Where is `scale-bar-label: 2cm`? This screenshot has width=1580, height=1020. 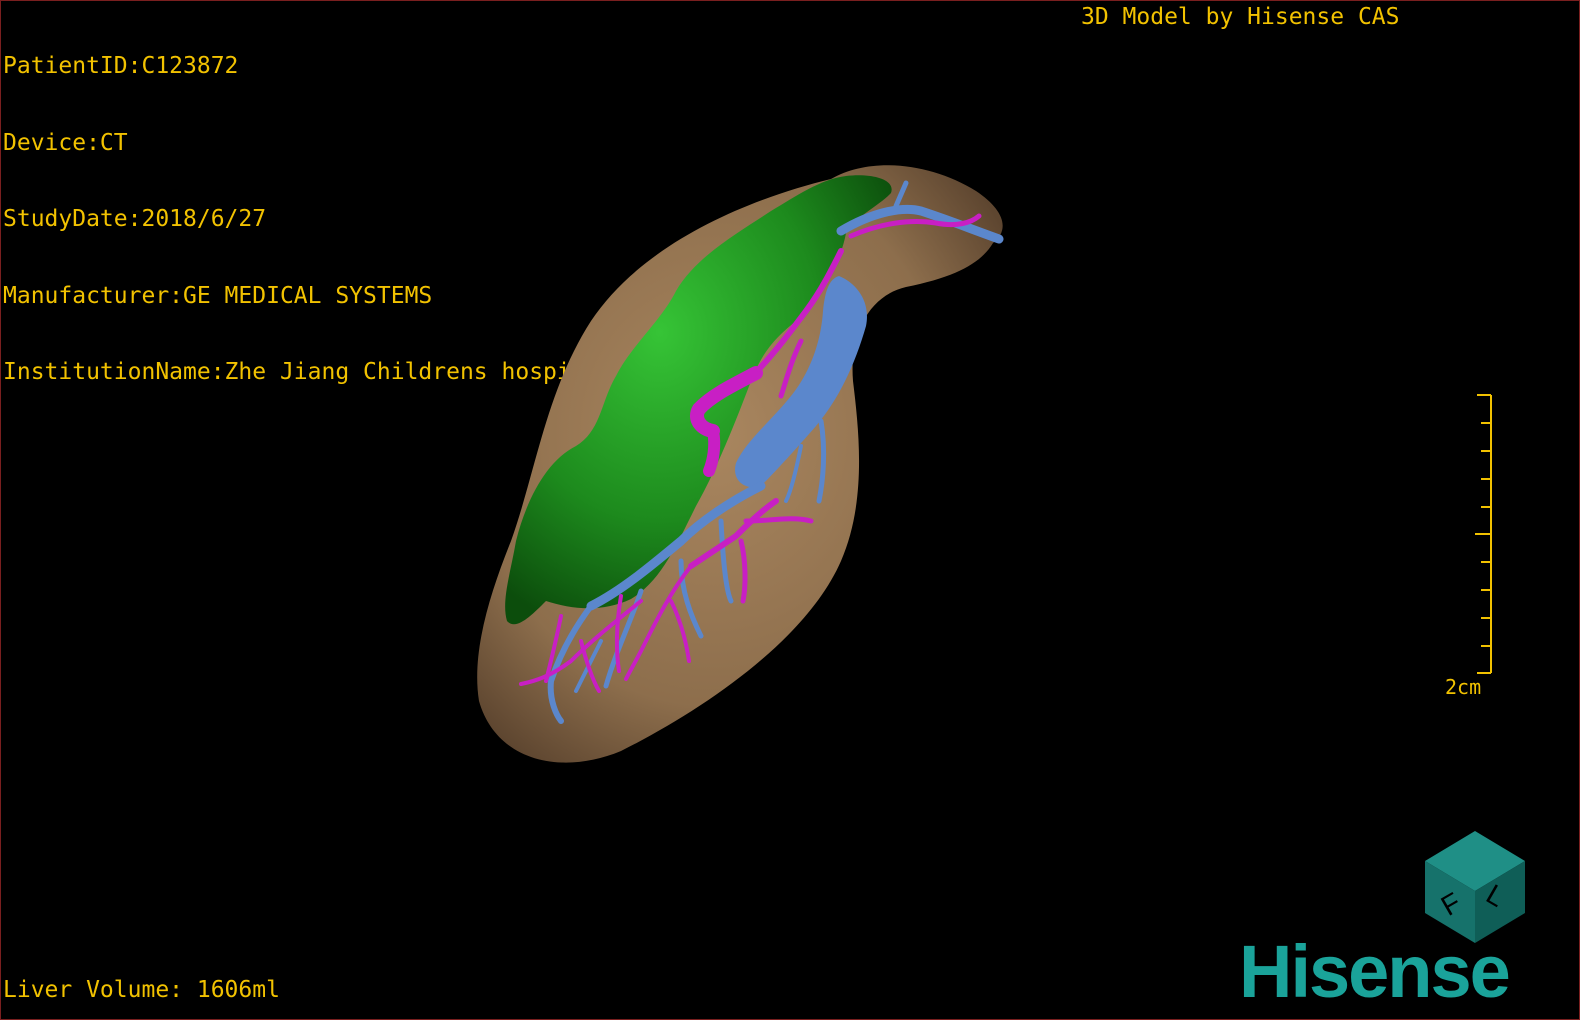 scale-bar-label: 2cm is located at coordinates (1463, 687).